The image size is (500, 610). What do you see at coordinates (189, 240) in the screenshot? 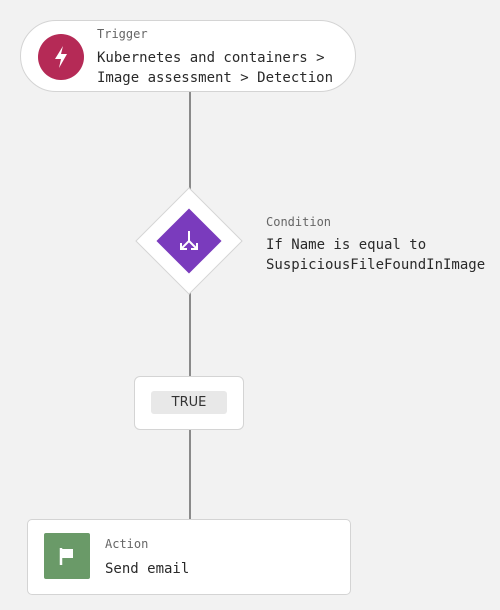
I see `branch-split-icon` at bounding box center [189, 240].